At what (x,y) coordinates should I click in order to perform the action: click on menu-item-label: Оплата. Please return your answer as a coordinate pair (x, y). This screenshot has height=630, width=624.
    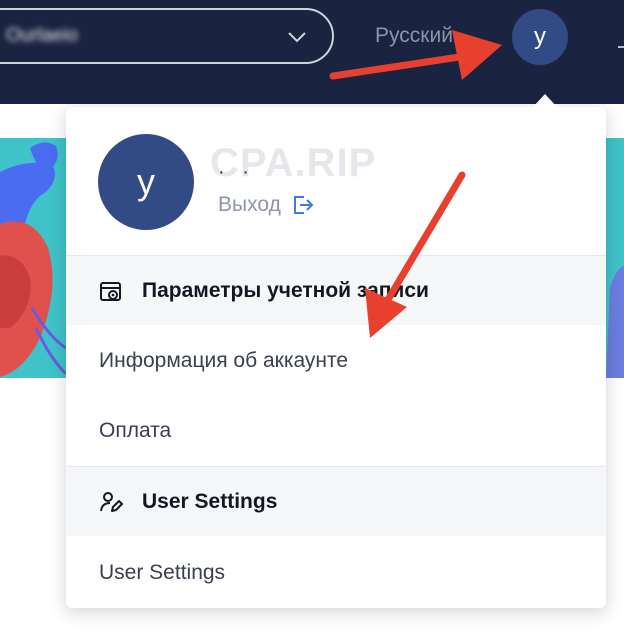
    Looking at the image, I should click on (135, 430).